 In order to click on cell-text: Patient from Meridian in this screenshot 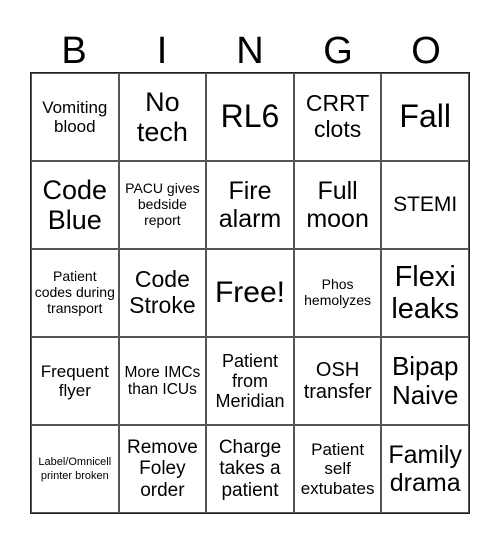, I will do `click(250, 381)`.